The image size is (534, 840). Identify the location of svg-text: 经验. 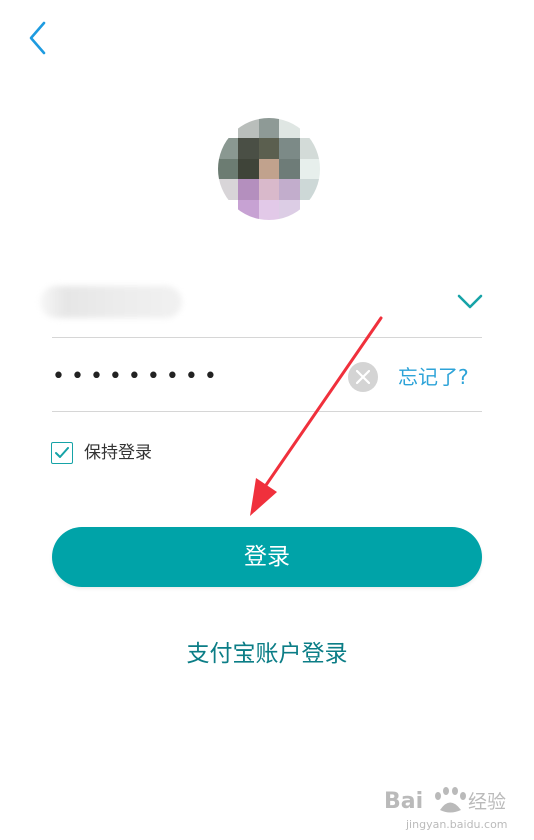
(487, 802).